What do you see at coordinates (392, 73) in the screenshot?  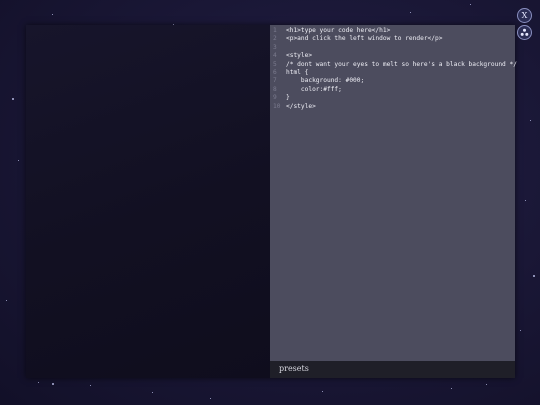 I see `code-line: 6 html {` at bounding box center [392, 73].